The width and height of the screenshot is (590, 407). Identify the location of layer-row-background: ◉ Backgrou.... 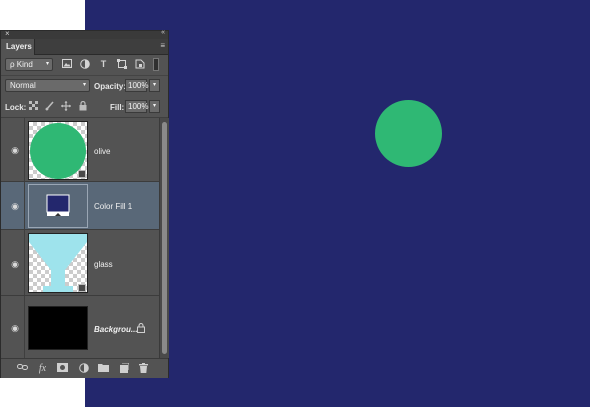
(80, 327).